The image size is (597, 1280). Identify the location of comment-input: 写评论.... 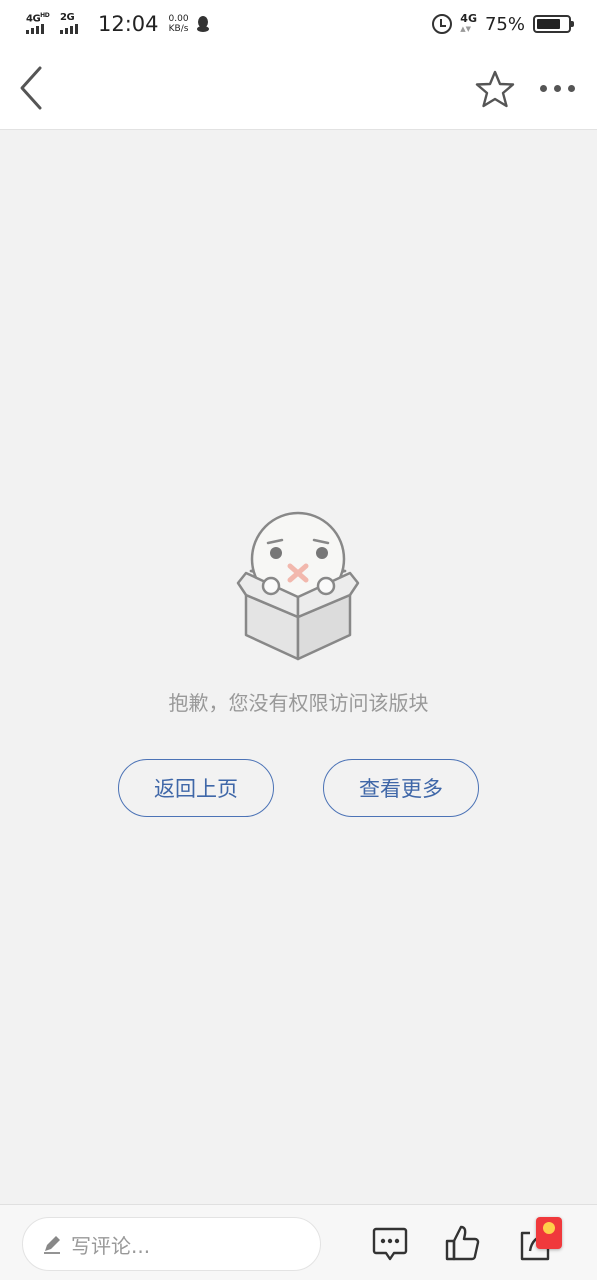
(171, 1244).